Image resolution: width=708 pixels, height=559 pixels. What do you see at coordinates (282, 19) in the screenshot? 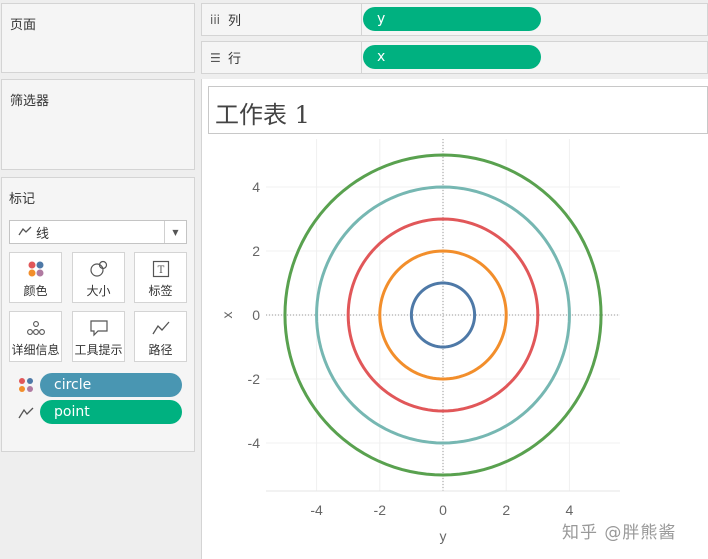
I see `columns-shelf-label-area: iii 列` at bounding box center [282, 19].